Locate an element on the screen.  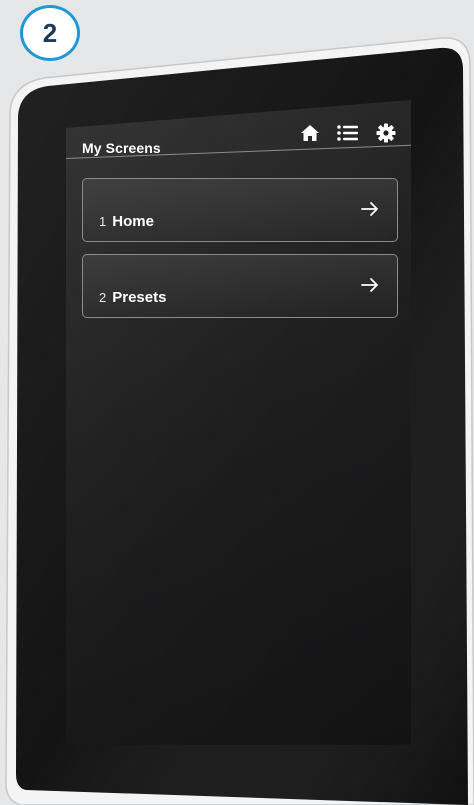
home-icon is located at coordinates (310, 133).